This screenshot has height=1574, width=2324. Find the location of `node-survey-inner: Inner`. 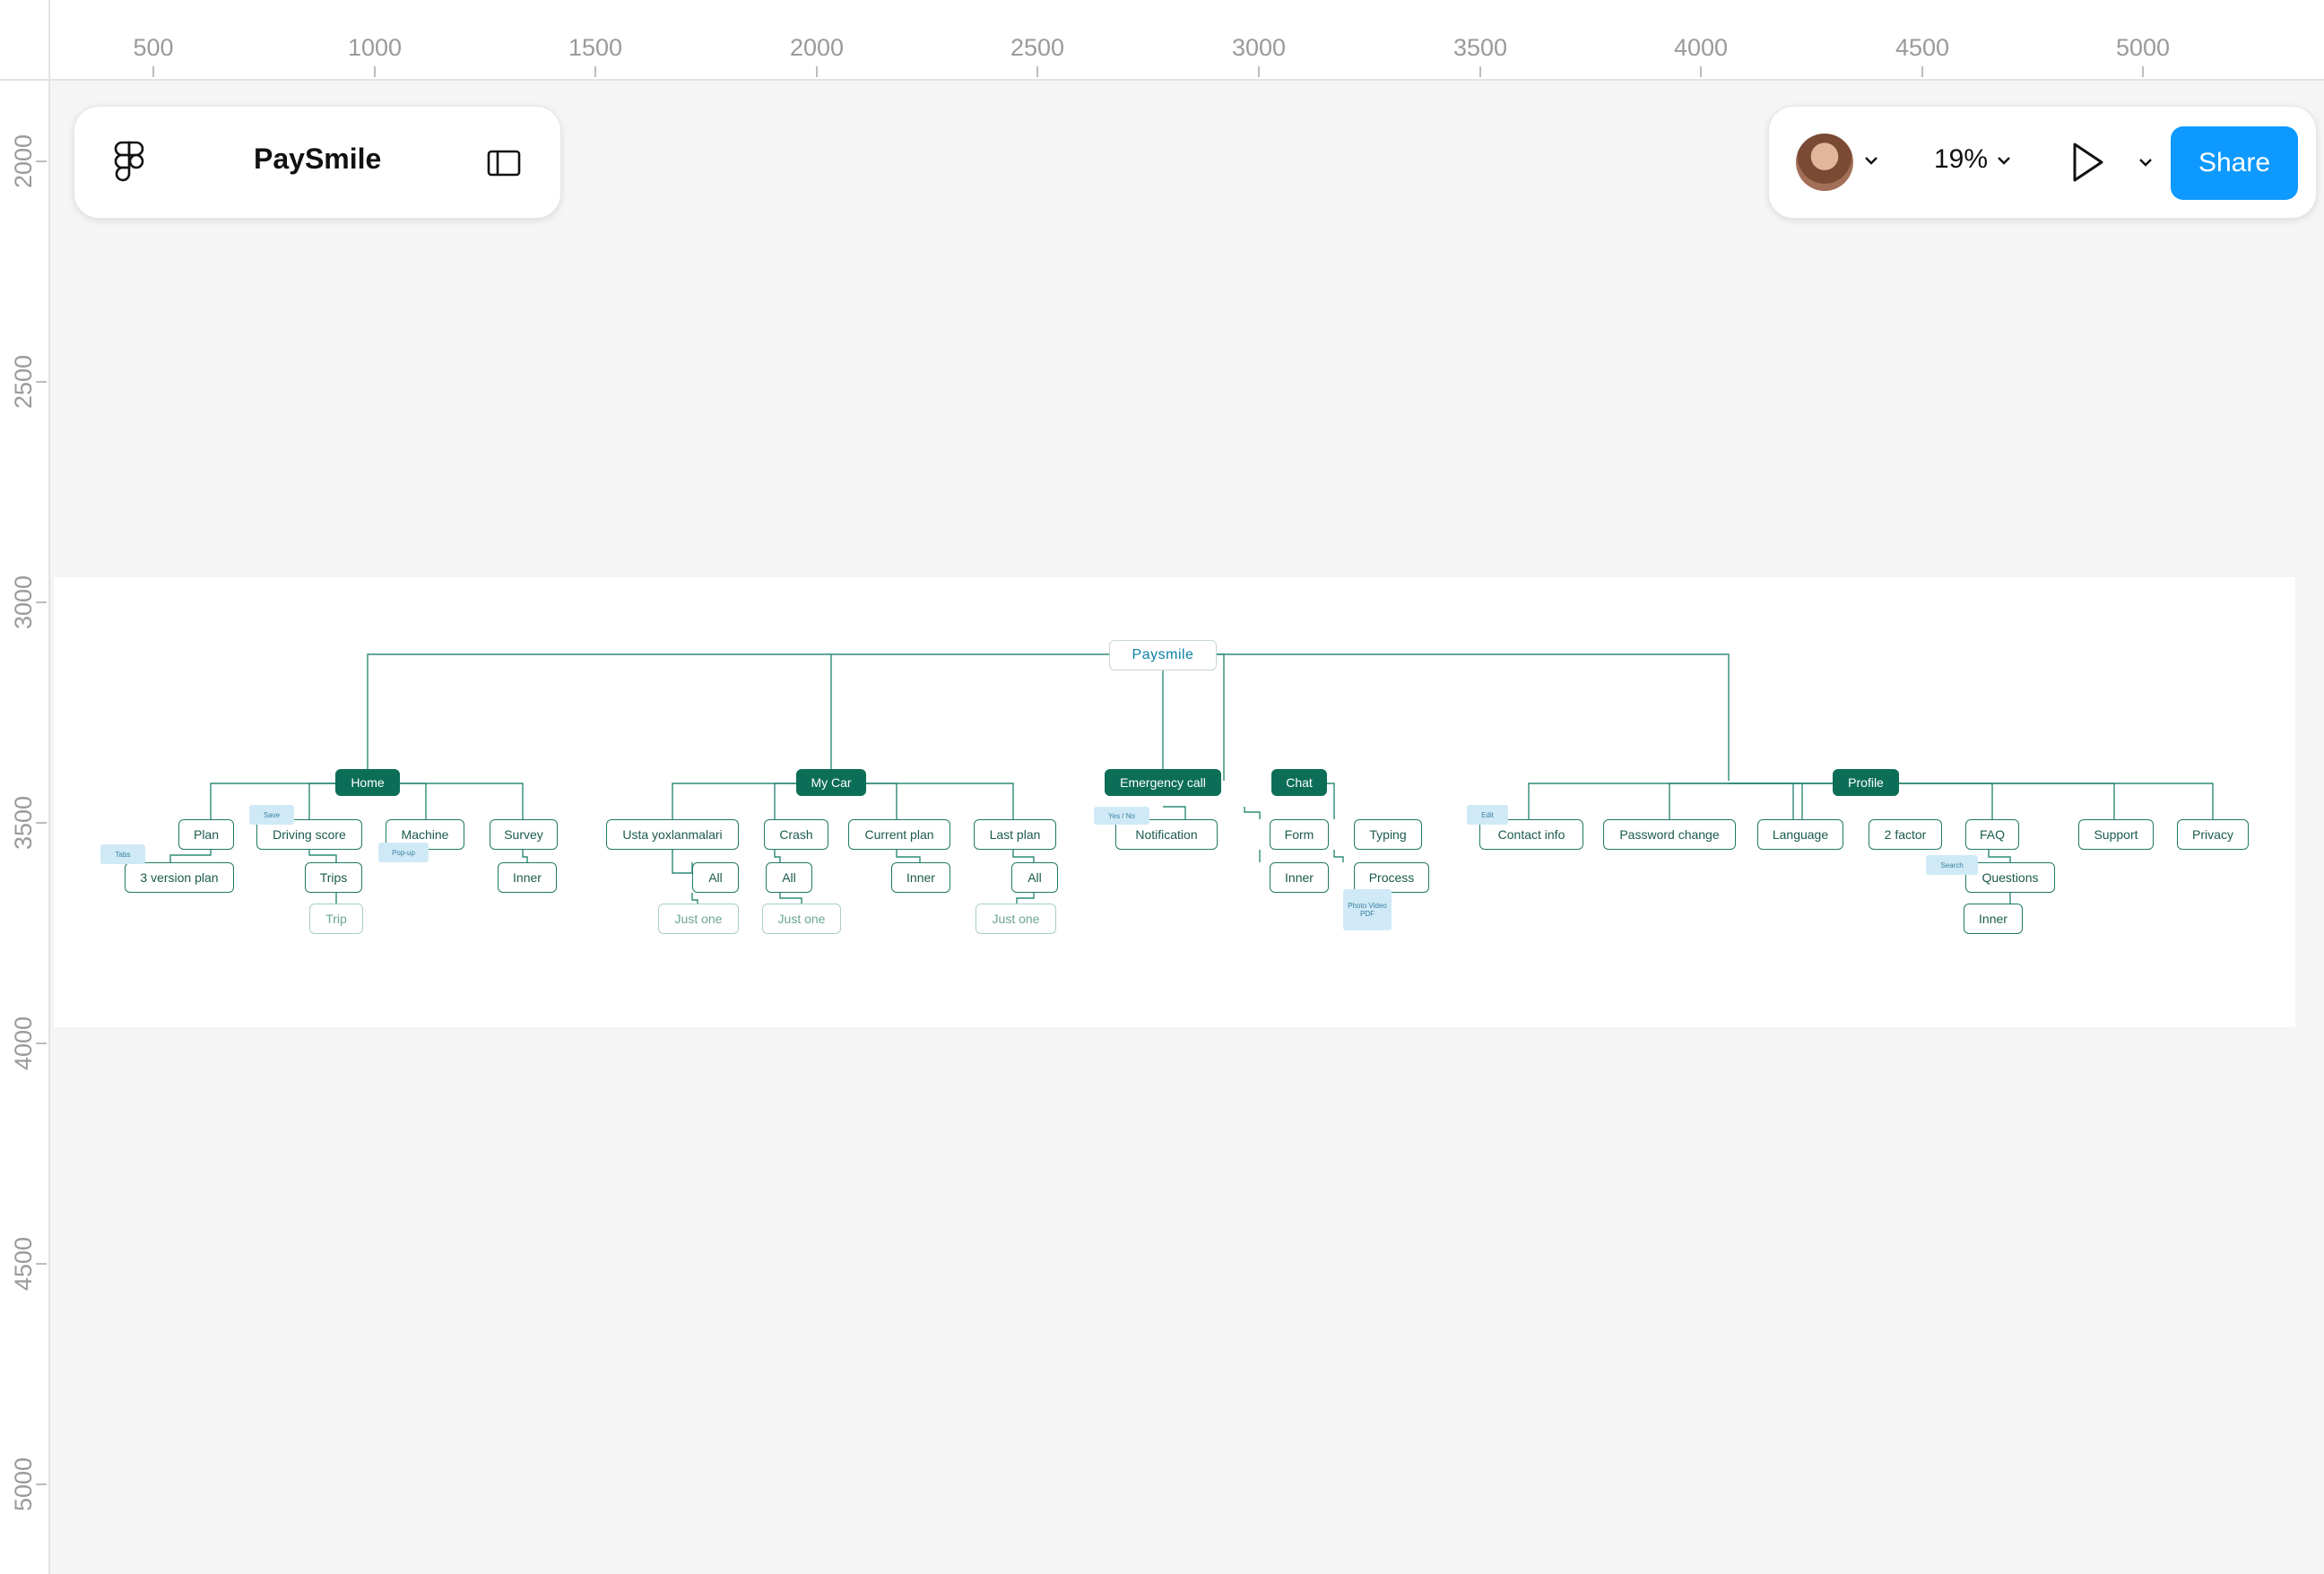

node-survey-inner: Inner is located at coordinates (527, 877).